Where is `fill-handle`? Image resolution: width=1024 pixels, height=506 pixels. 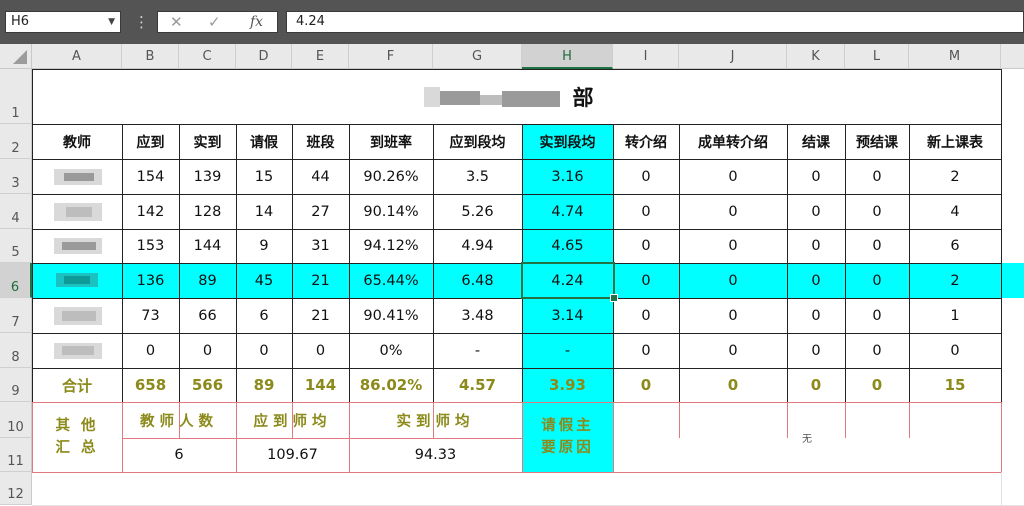
fill-handle is located at coordinates (614, 298).